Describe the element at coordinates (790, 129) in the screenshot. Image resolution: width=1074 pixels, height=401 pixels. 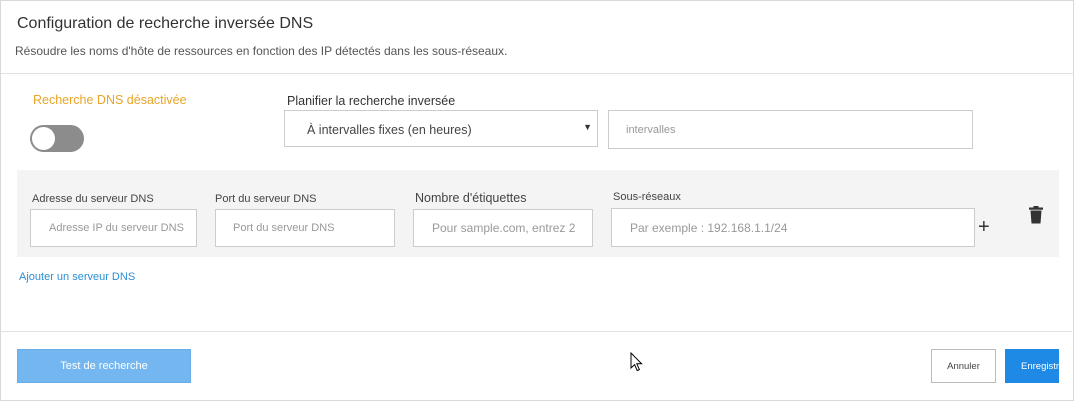
I see `interval-input` at that location.